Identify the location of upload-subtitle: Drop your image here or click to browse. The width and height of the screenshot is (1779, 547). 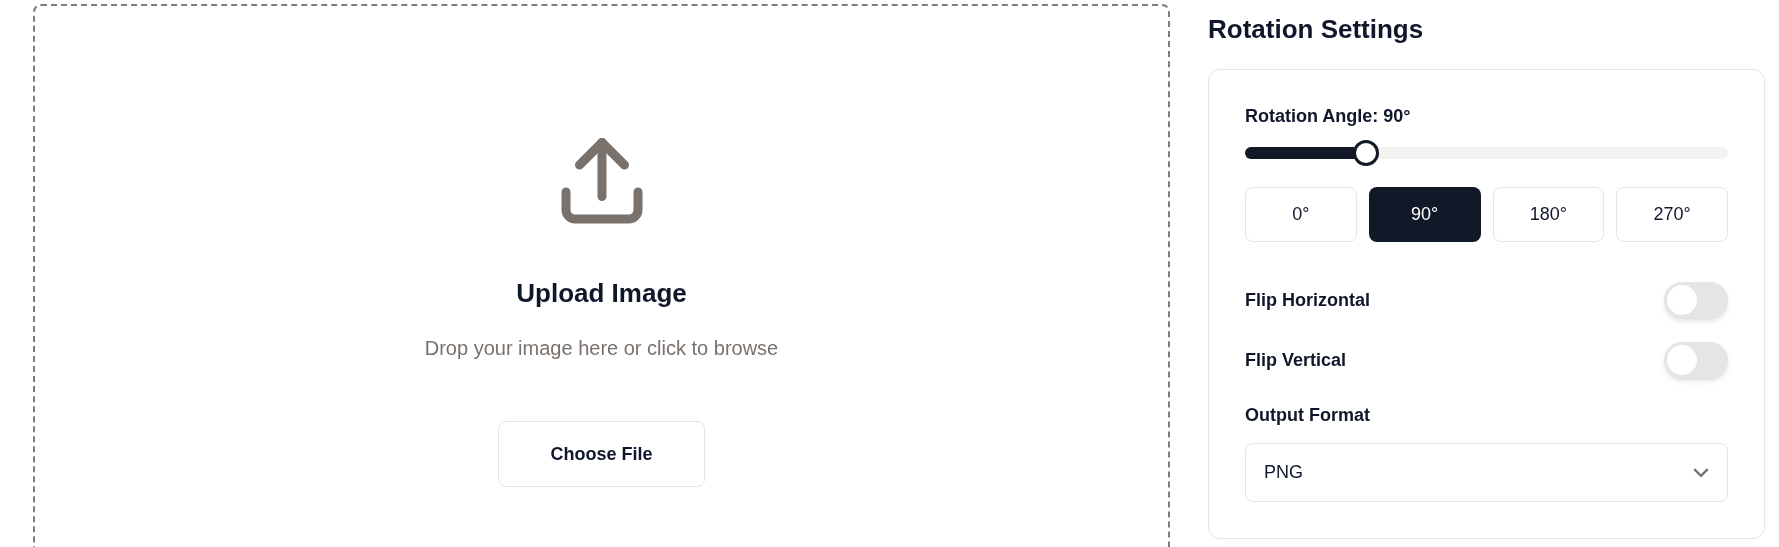
(601, 348).